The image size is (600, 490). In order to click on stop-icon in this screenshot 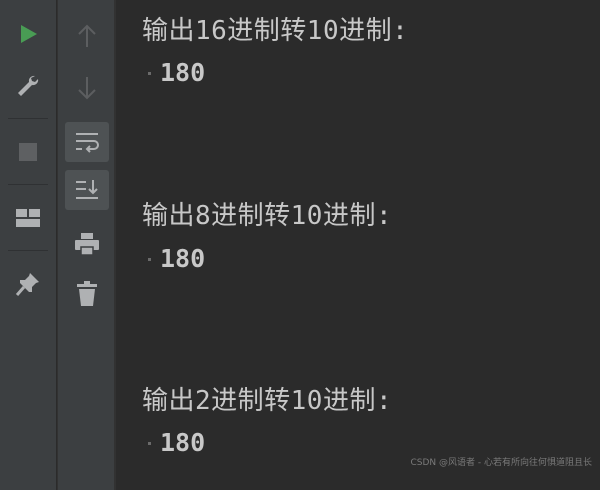, I will do `click(28, 152)`.